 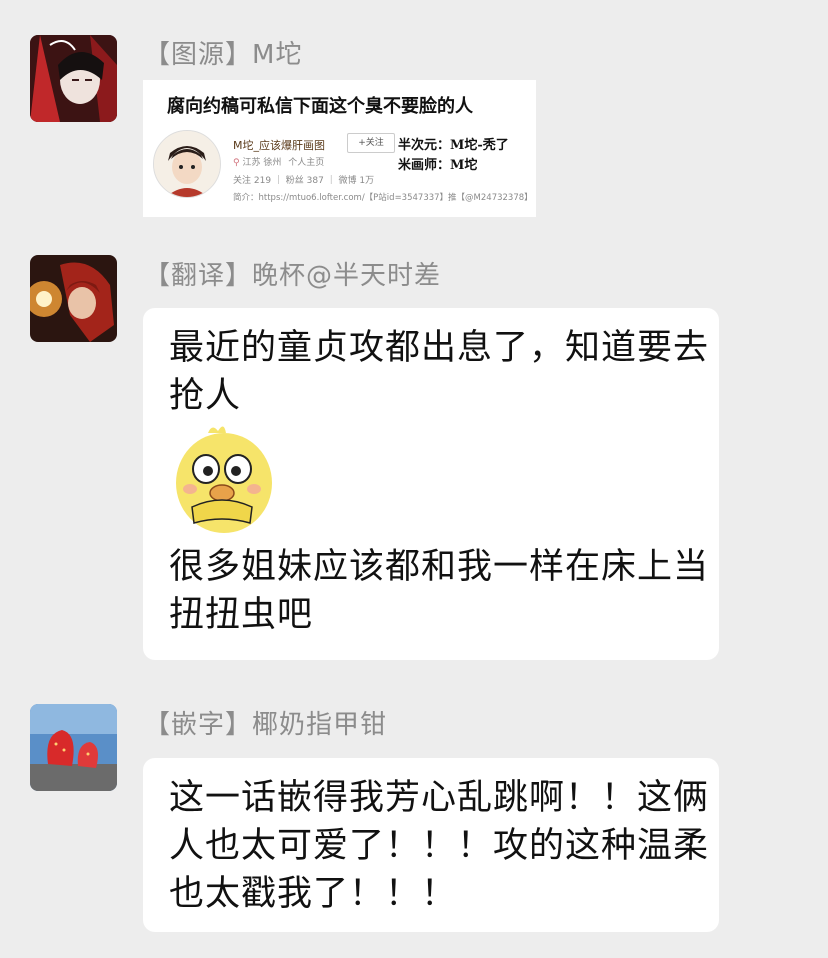 I want to click on cartoon-boy-icon, so click(x=187, y=164).